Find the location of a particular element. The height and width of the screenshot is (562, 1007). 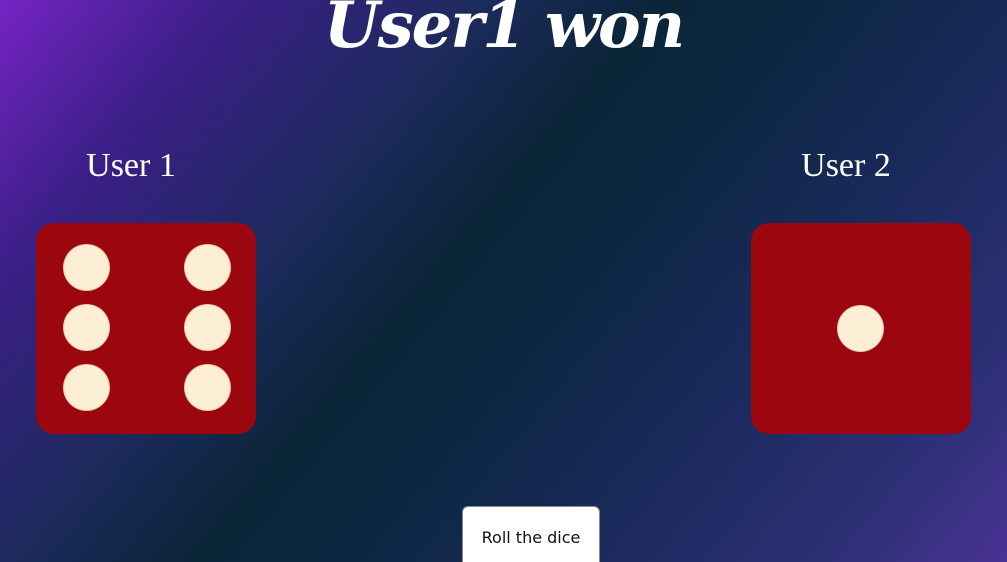

player-2-panel: User 2 is located at coordinates (861, 287).